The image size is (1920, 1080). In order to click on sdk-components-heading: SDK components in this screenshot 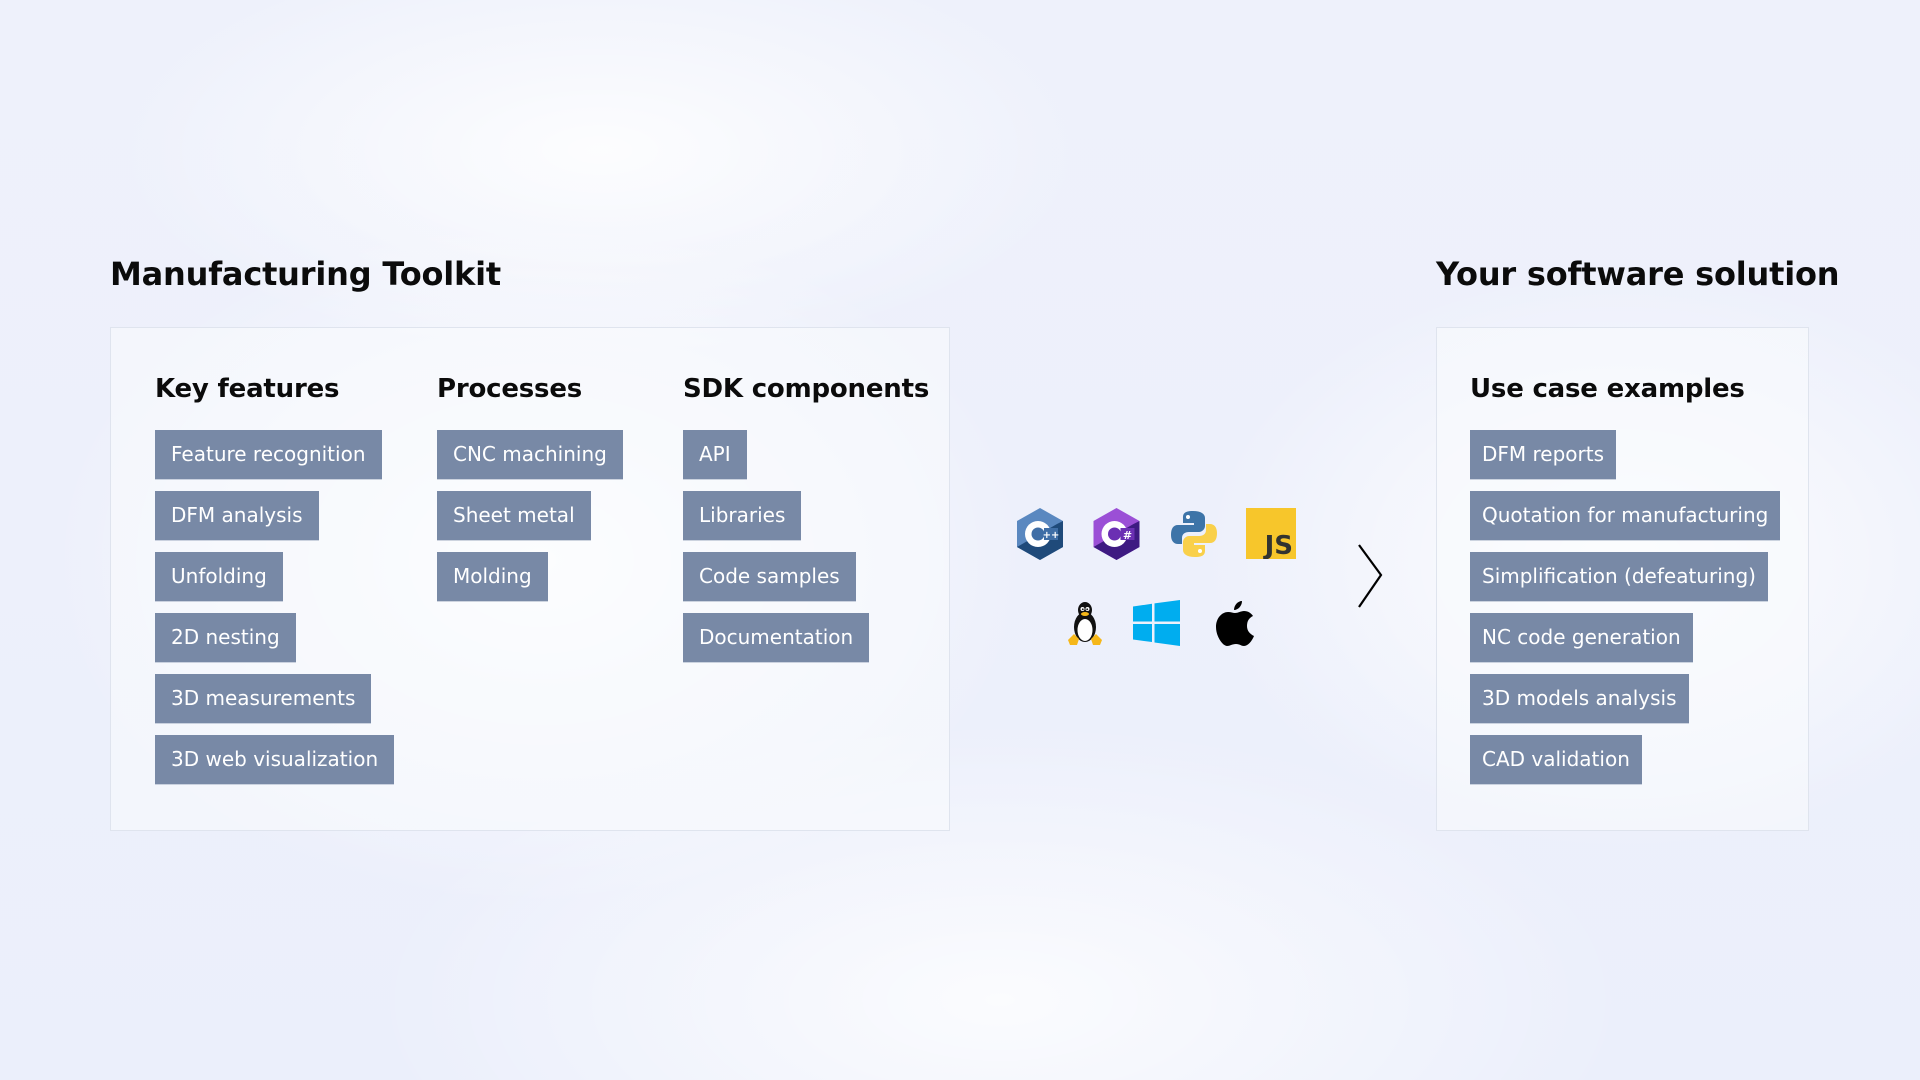, I will do `click(806, 389)`.